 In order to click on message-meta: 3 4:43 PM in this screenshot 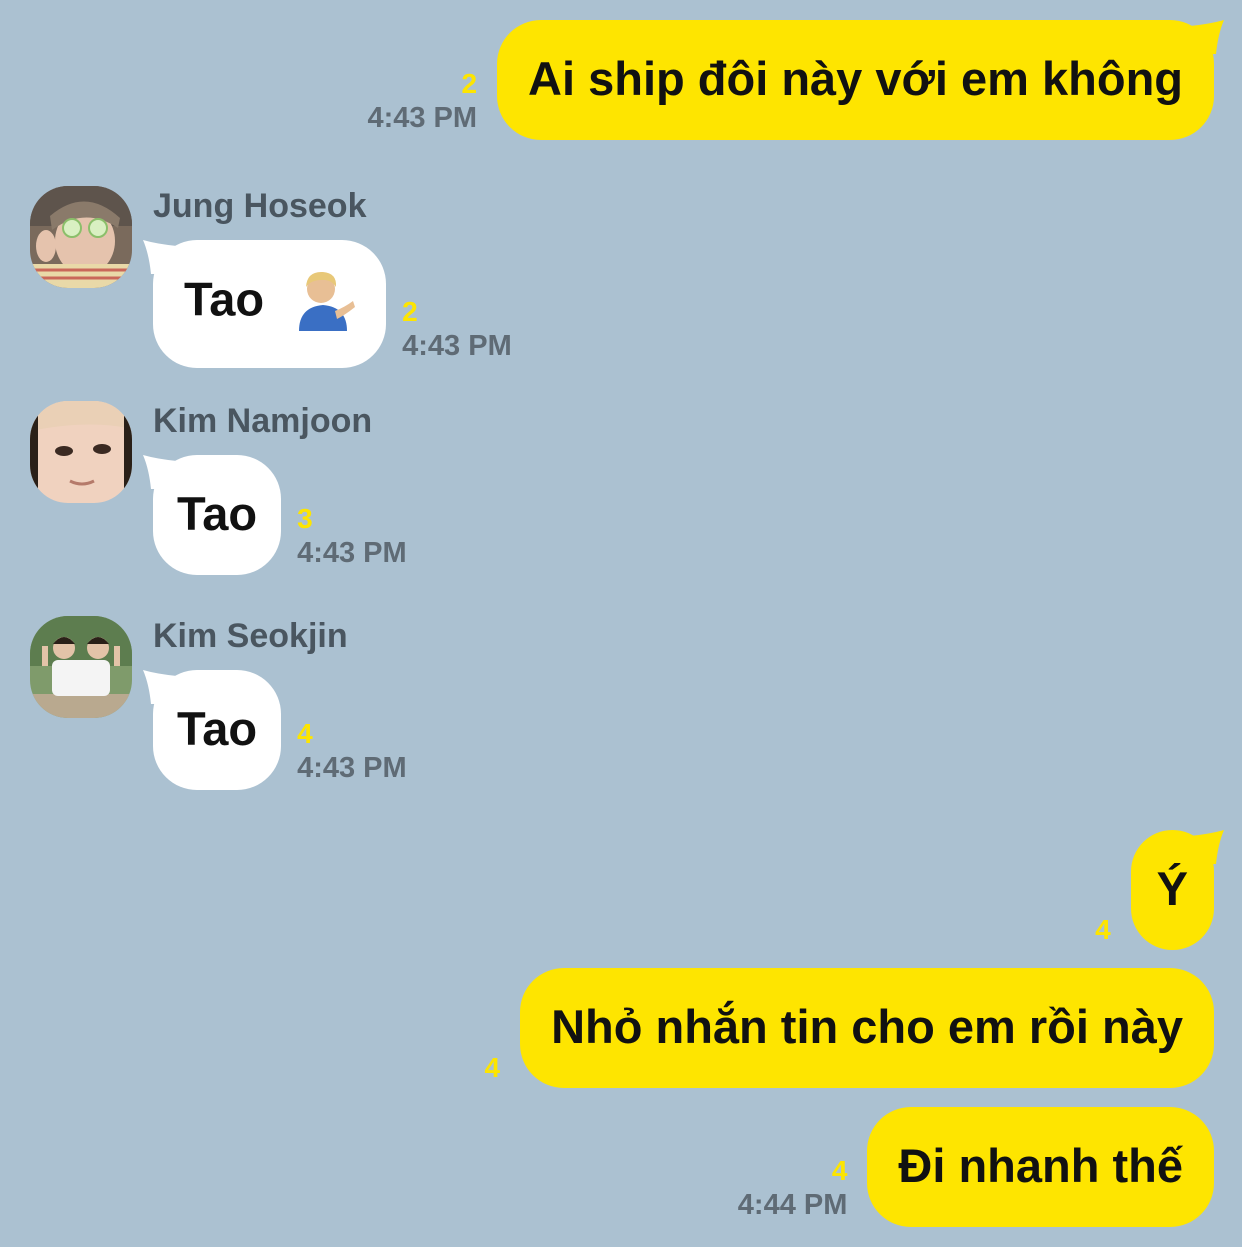, I will do `click(352, 537)`.